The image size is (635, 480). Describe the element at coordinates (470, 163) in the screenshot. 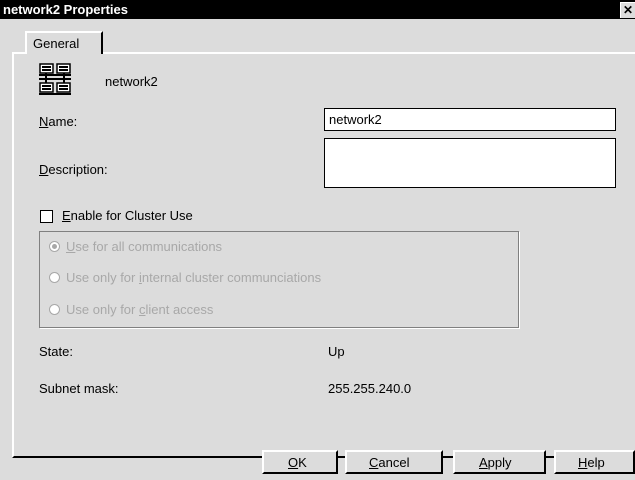

I see `description-input` at that location.